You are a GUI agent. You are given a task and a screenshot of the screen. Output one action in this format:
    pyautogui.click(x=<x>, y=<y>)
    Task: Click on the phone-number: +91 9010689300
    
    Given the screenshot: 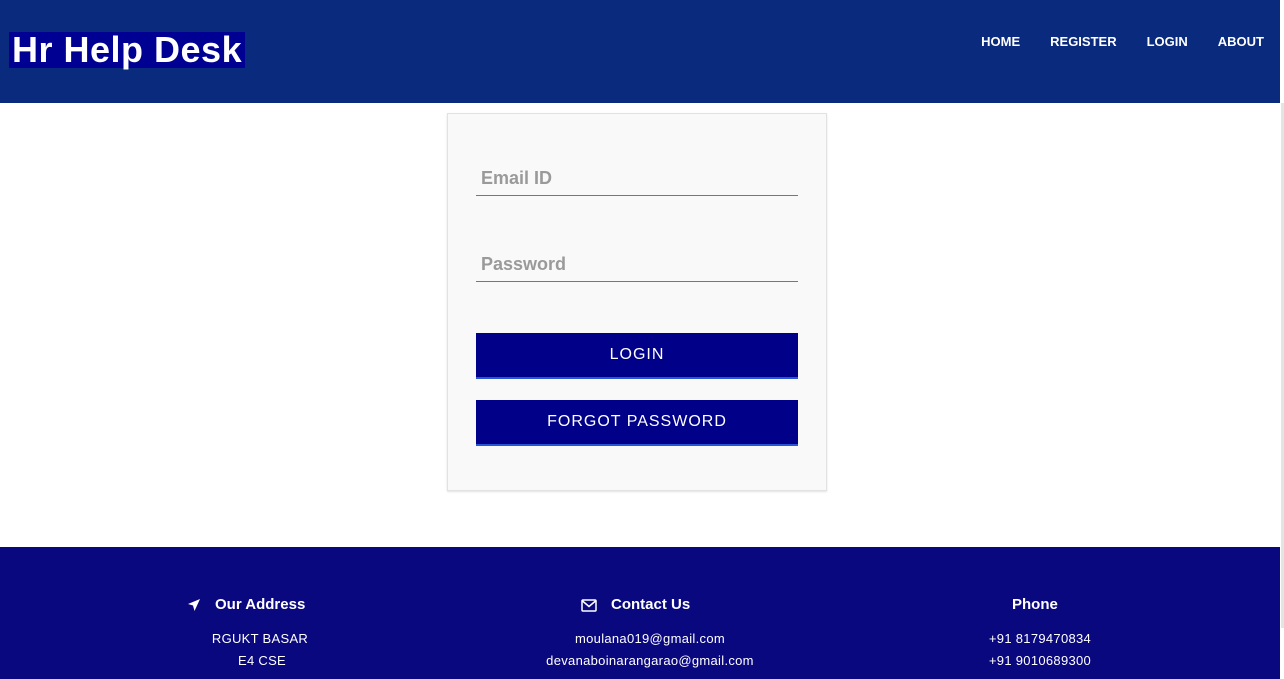 What is the action you would take?
    pyautogui.click(x=1040, y=660)
    